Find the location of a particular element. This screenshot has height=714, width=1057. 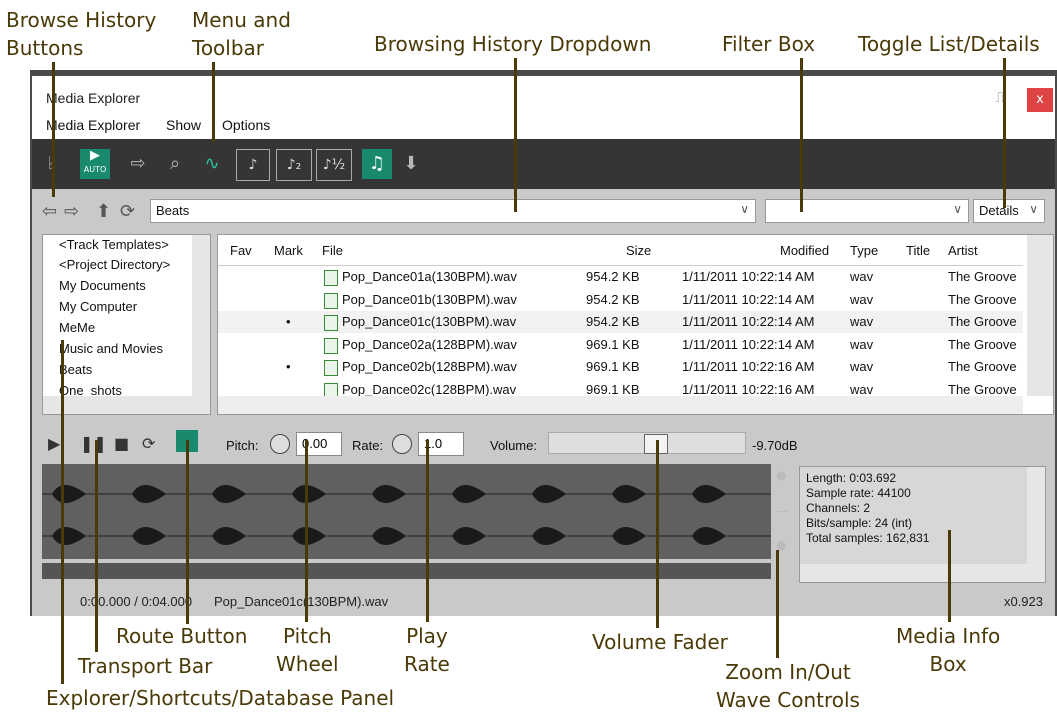

download-icon: ⬇ is located at coordinates (411, 164).